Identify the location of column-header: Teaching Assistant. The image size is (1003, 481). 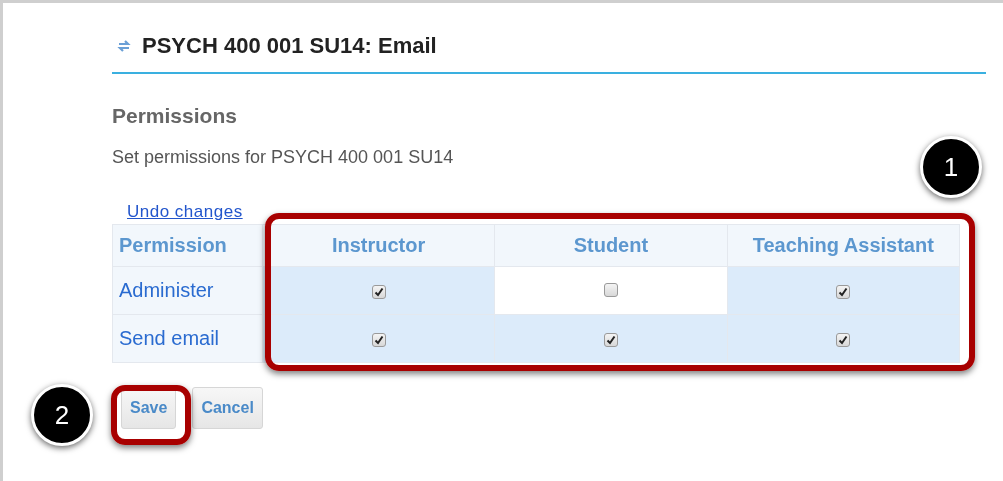
(843, 245).